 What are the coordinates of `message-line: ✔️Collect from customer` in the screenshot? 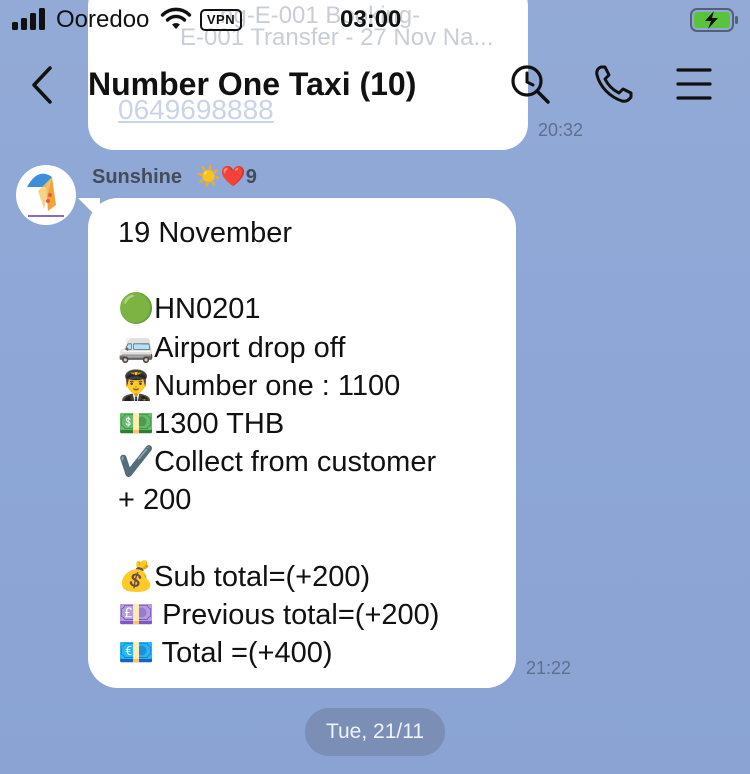 It's located at (277, 462).